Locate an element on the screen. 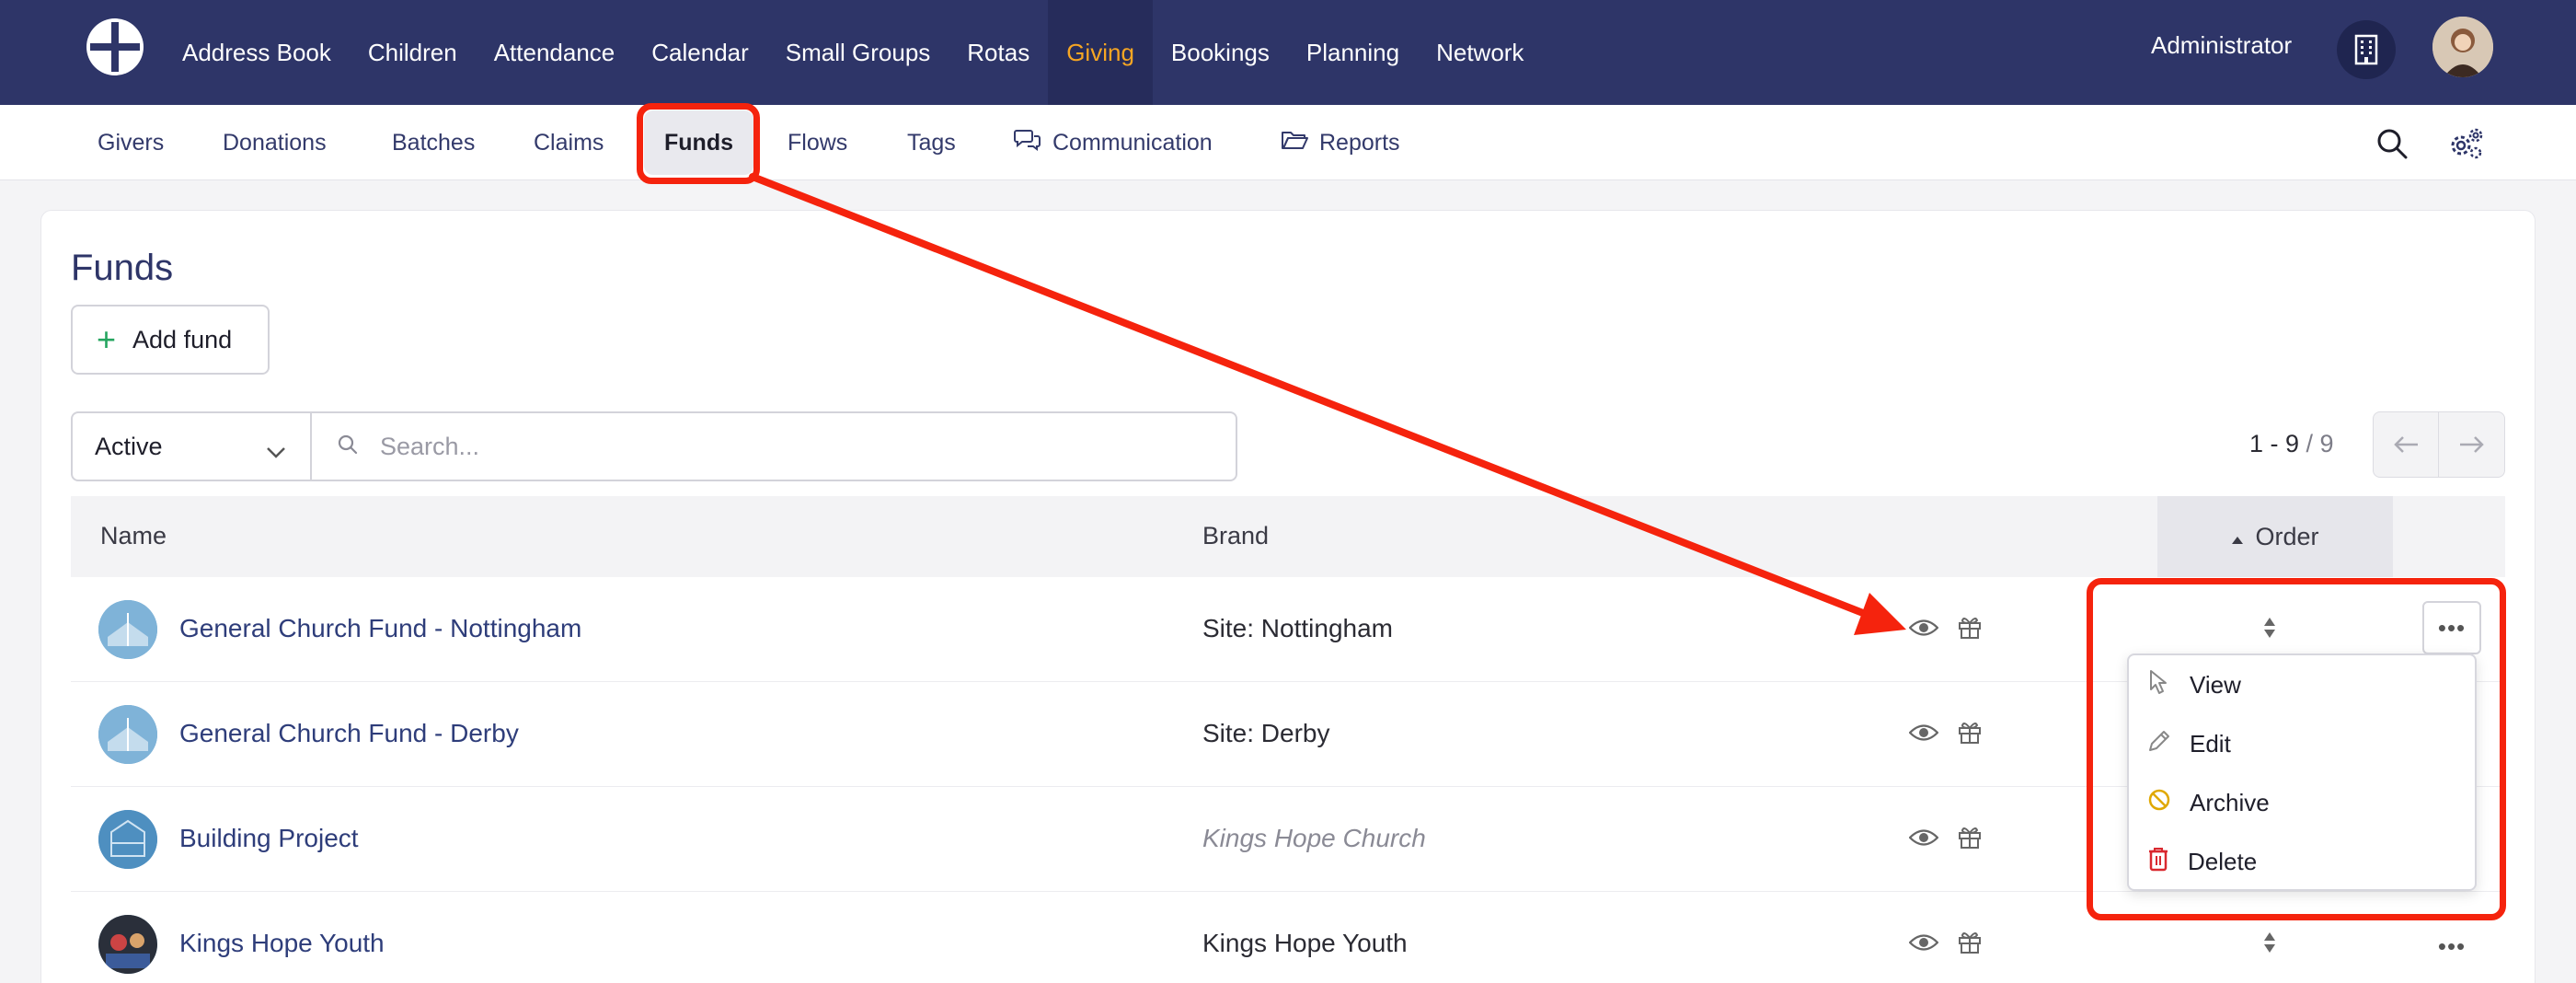 Image resolution: width=2576 pixels, height=983 pixels. pencil-icon is located at coordinates (2159, 744).